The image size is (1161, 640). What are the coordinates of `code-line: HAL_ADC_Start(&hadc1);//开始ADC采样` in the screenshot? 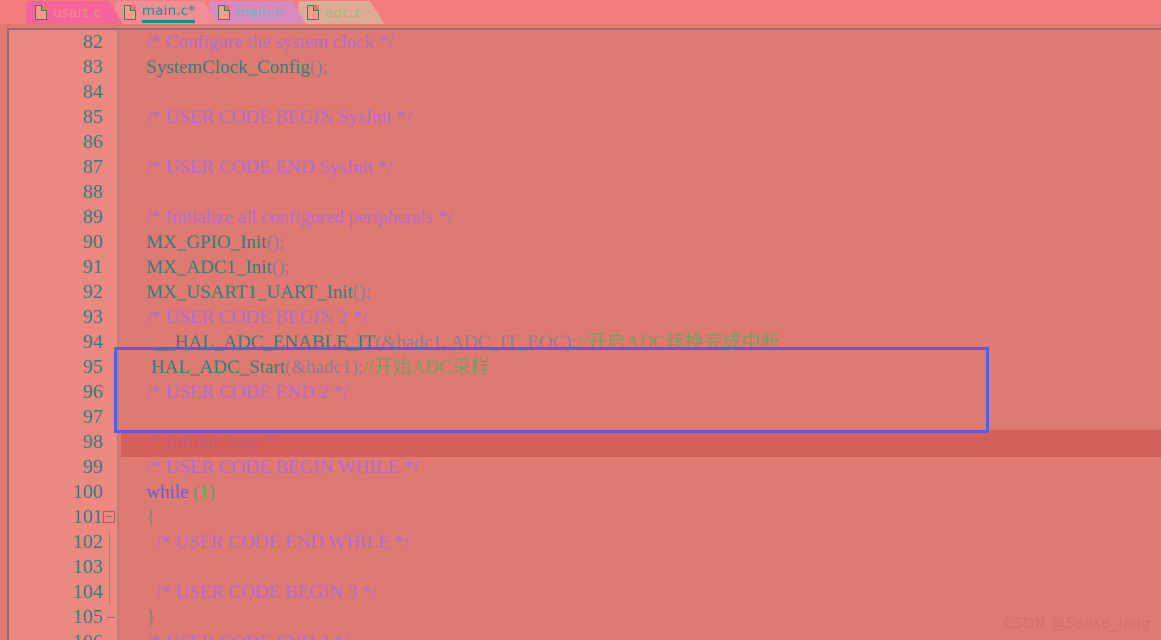 It's located at (641, 367).